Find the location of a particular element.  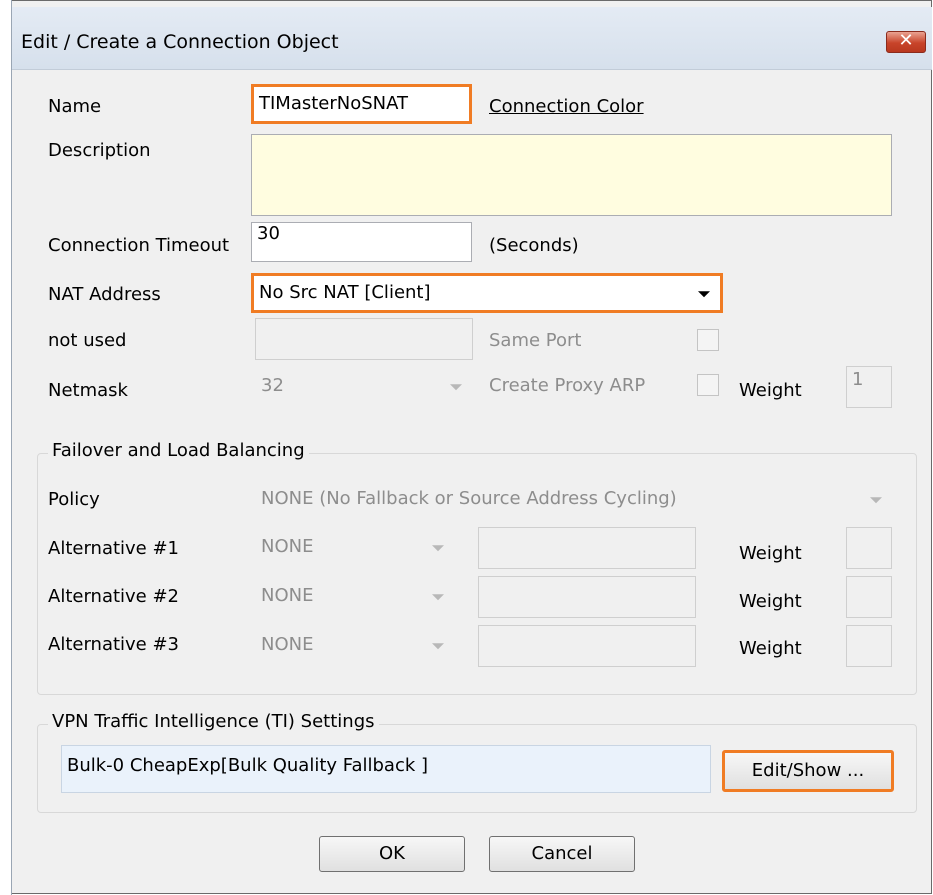

netmask-label: Netmask is located at coordinates (88, 390).